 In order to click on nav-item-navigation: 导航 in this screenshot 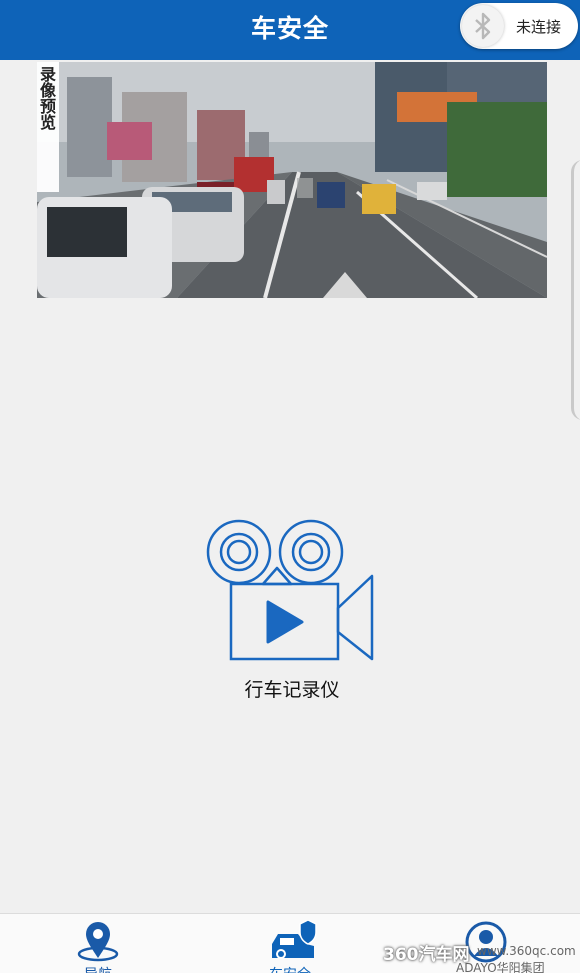, I will do `click(98, 943)`.